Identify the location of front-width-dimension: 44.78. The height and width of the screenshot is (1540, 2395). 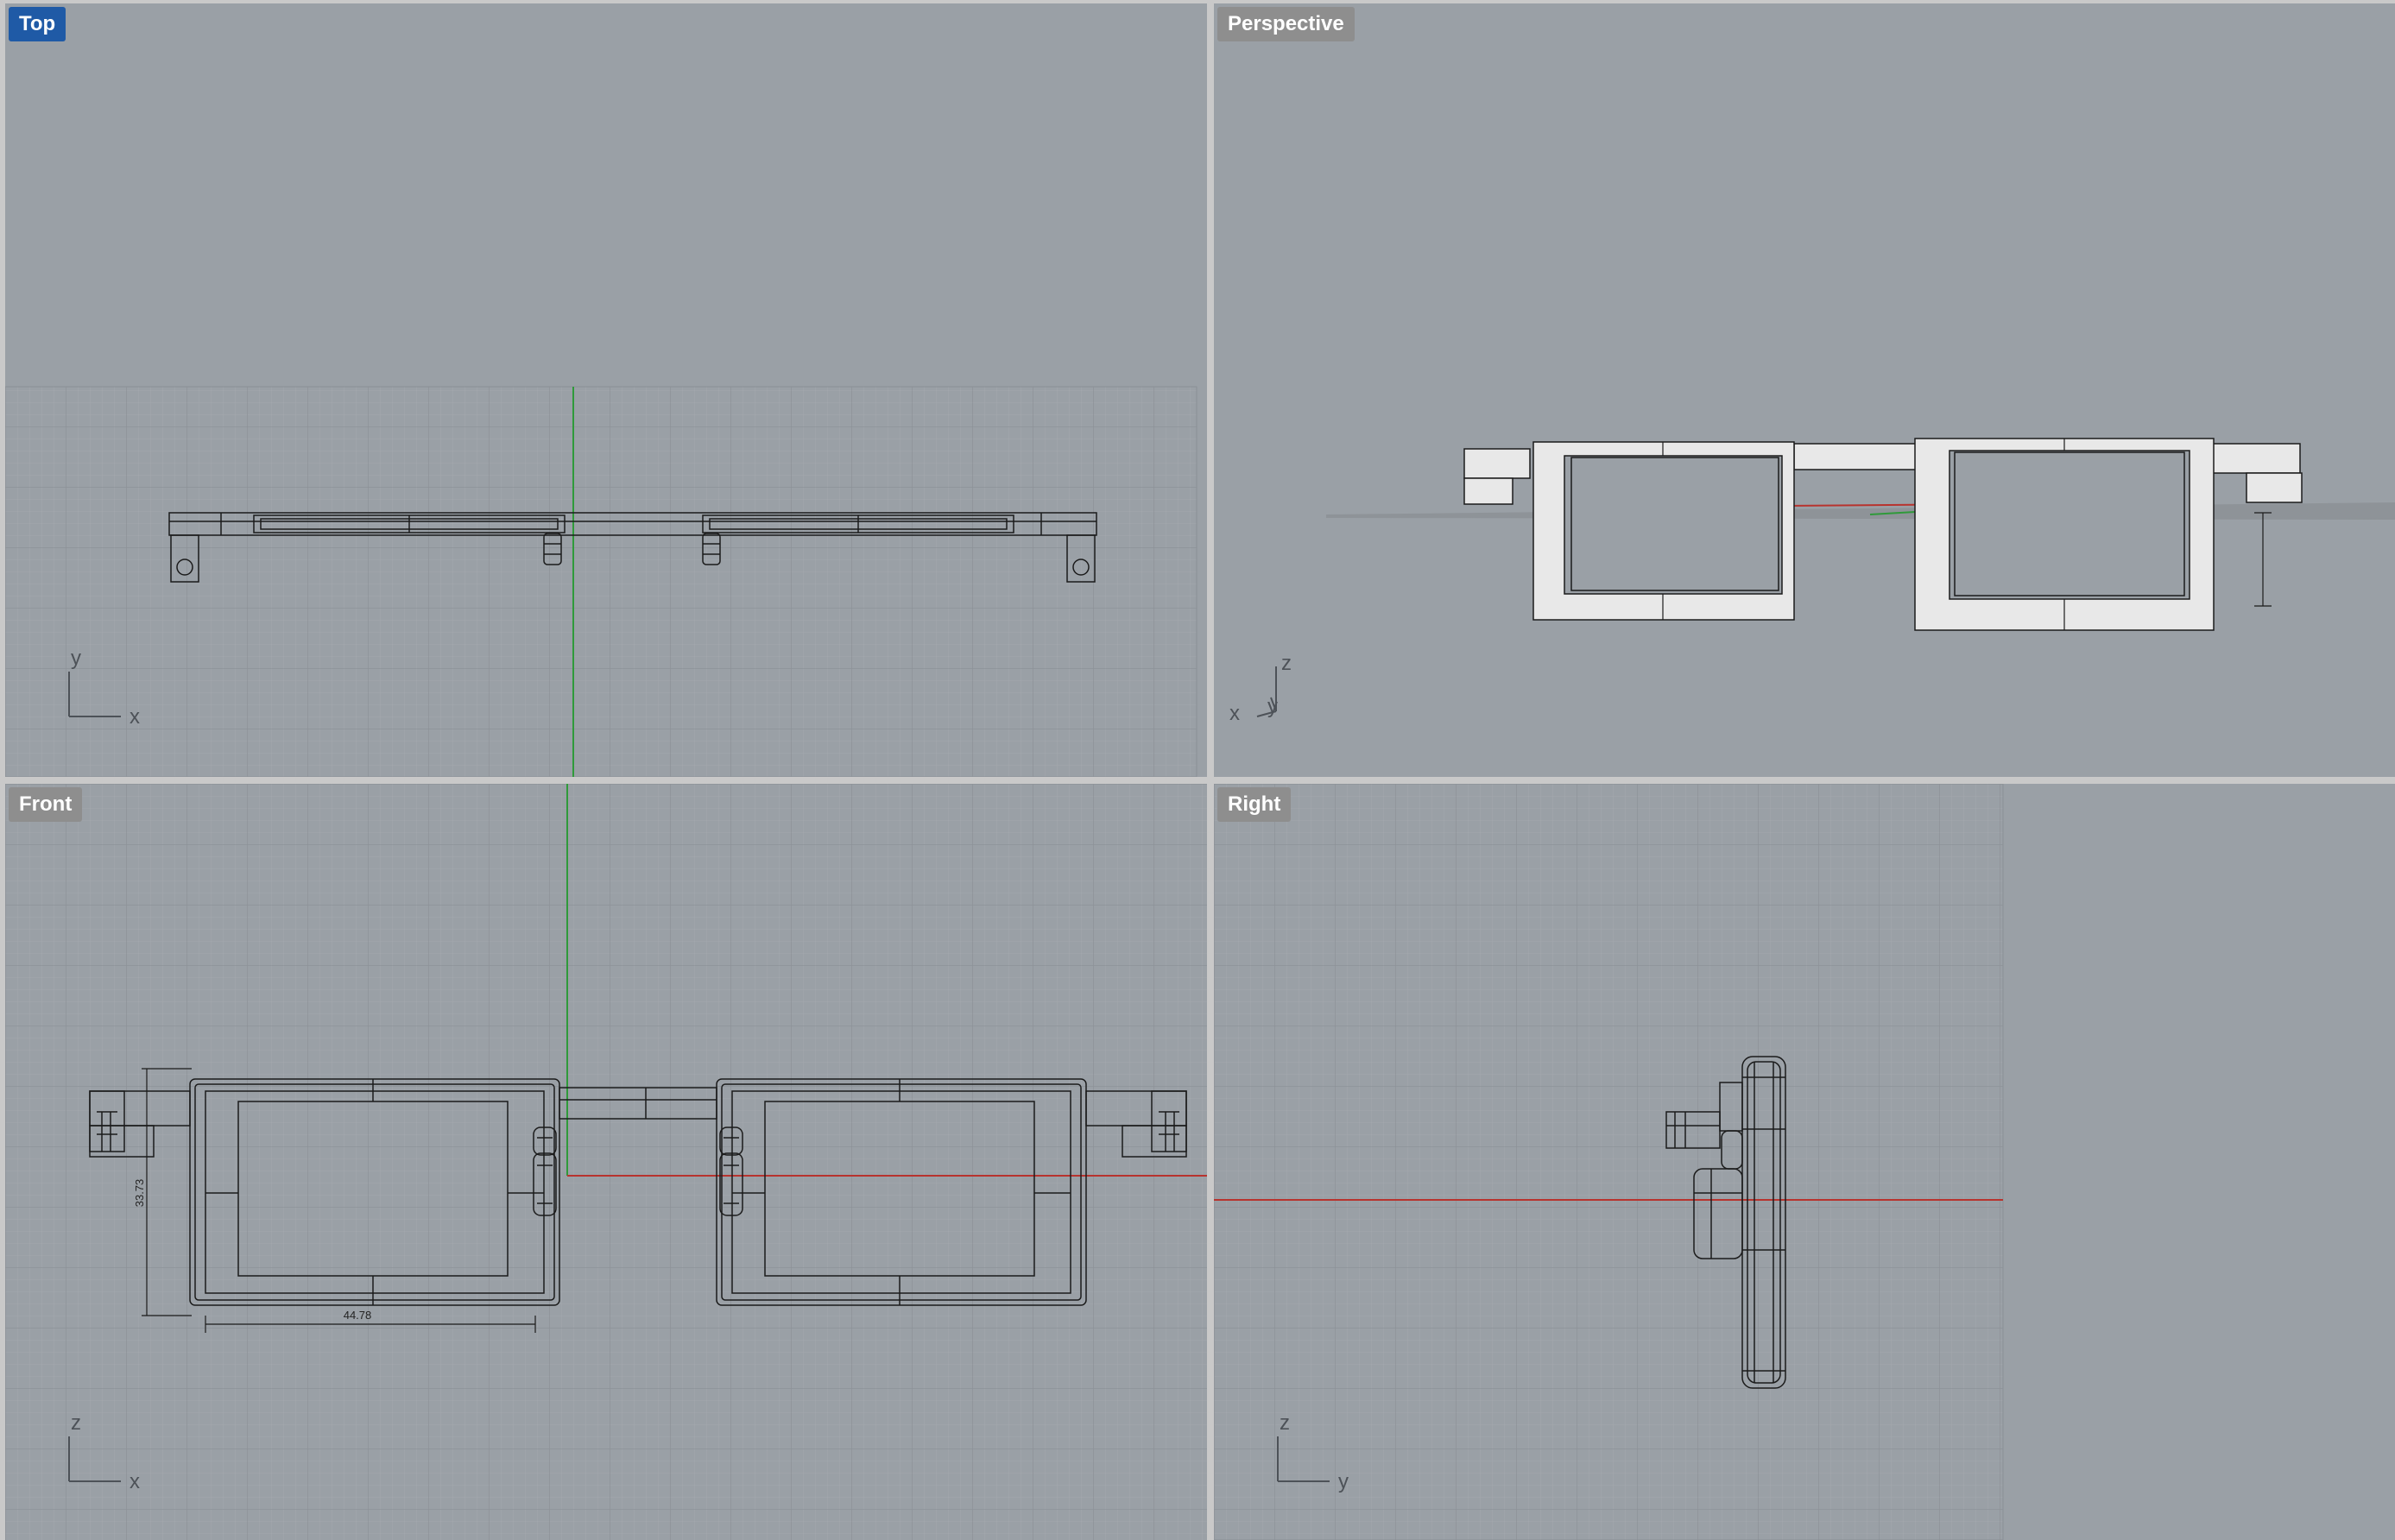
(358, 1315).